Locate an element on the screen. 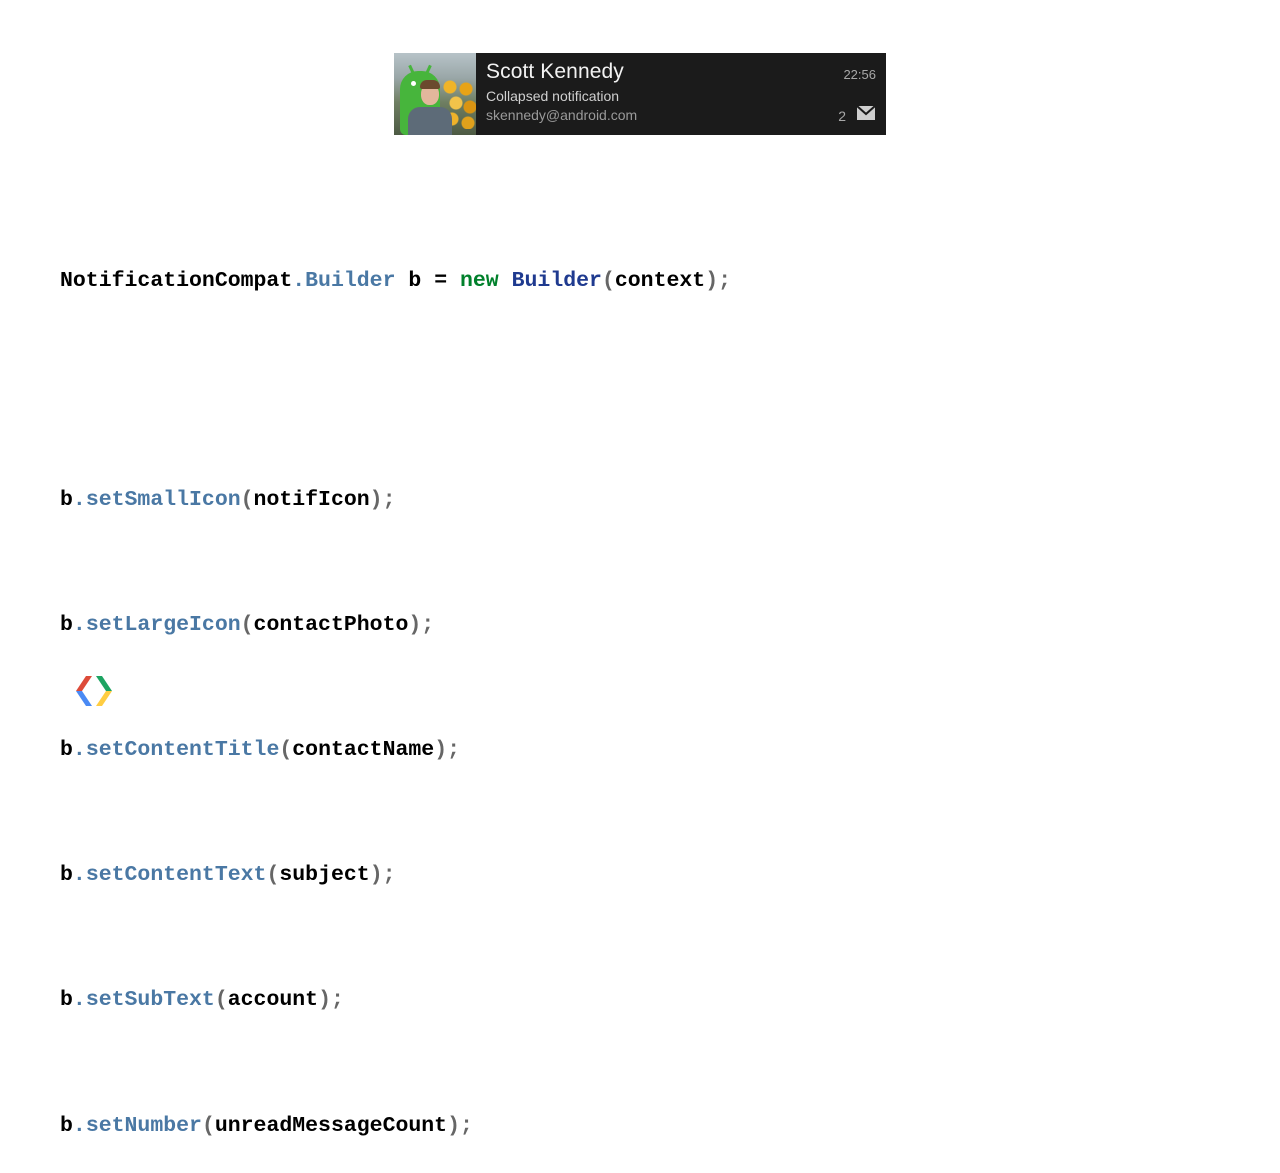 The image size is (1280, 1173). person-body is located at coordinates (430, 121).